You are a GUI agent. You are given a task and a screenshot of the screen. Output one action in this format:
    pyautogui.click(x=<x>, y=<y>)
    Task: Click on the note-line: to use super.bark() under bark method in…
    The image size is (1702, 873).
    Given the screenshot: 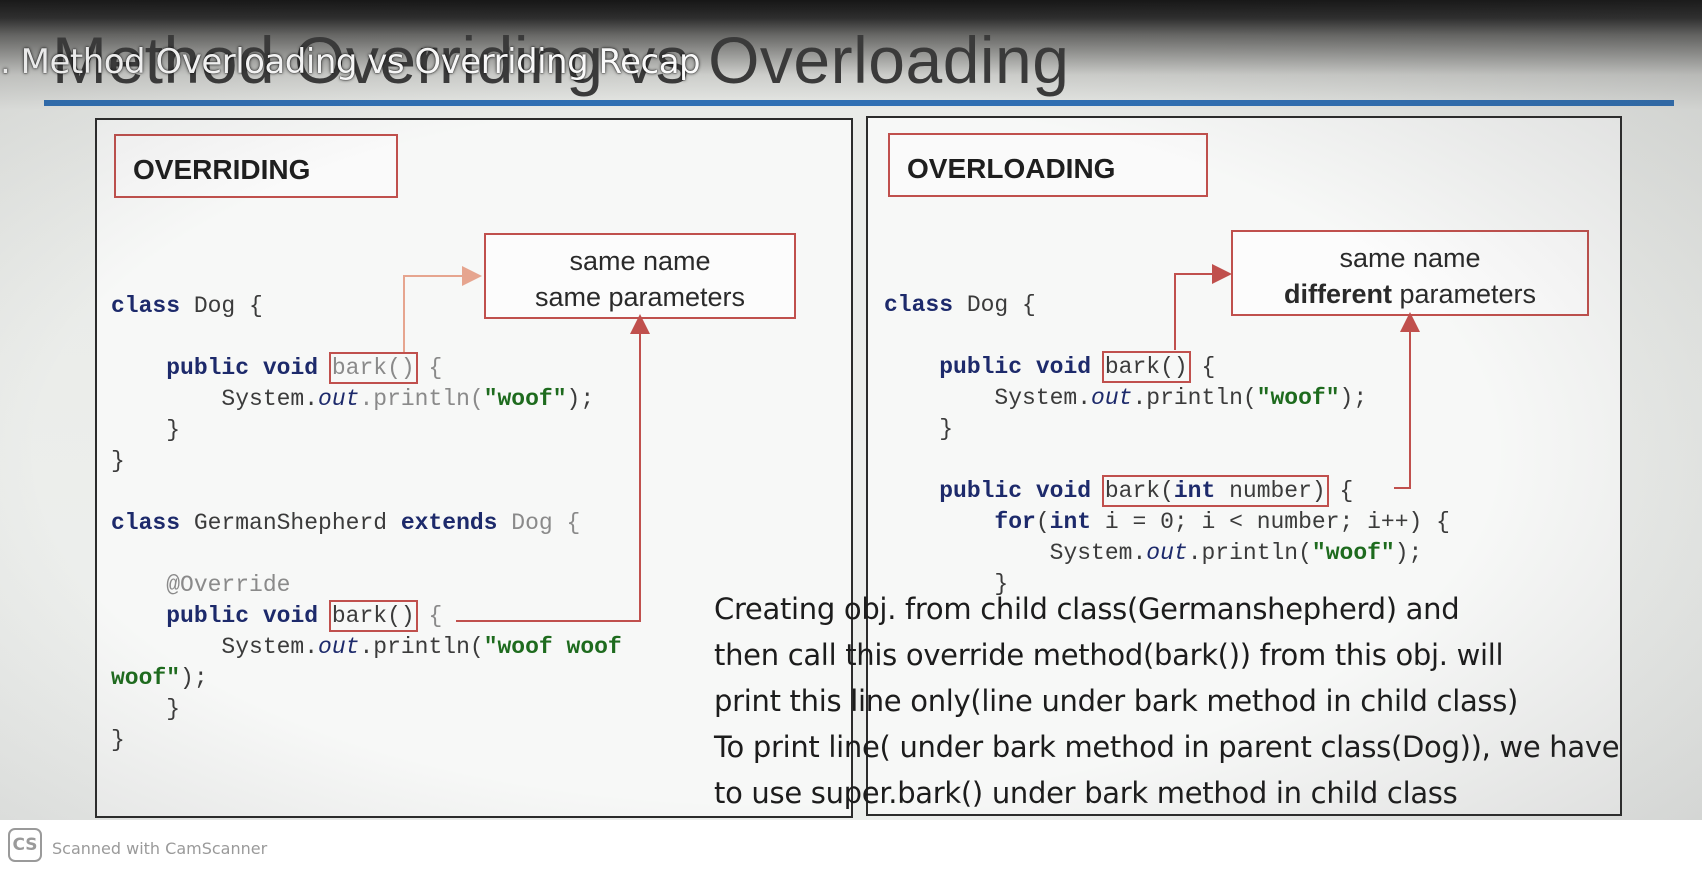 What is the action you would take?
    pyautogui.click(x=1086, y=793)
    